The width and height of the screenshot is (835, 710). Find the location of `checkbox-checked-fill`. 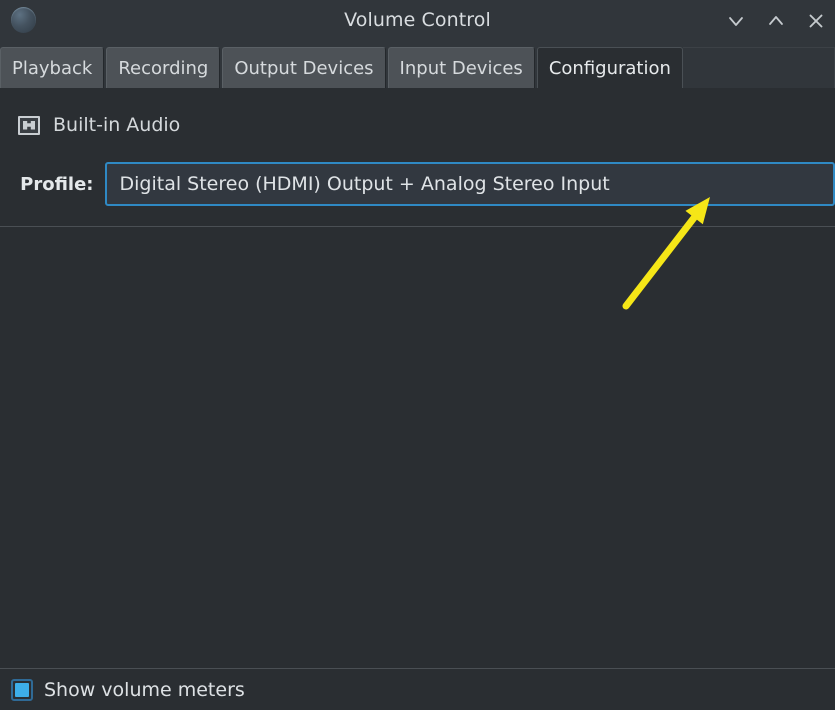

checkbox-checked-fill is located at coordinates (22, 689).